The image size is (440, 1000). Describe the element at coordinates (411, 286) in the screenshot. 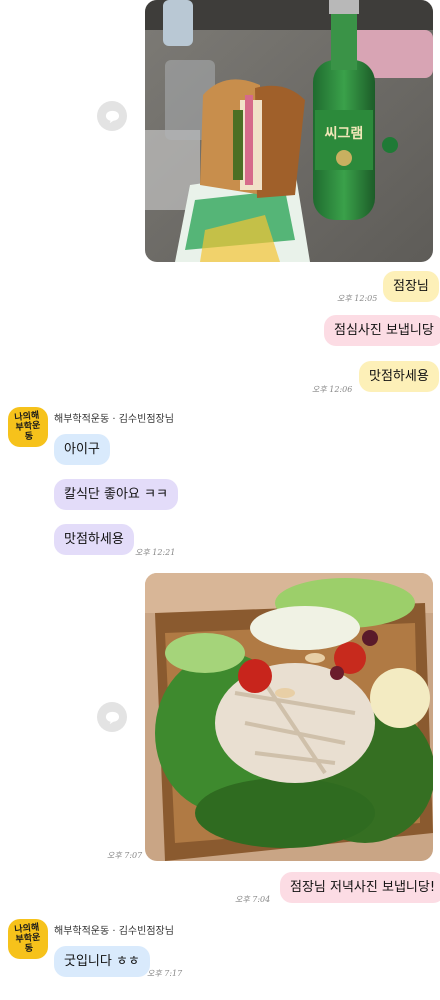

I see `message-bubble: 점장님` at that location.